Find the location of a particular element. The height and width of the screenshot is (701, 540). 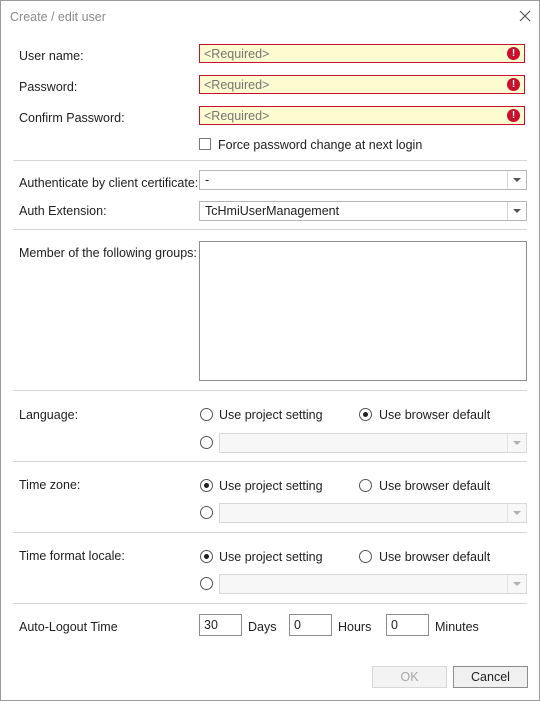

autologout-hours-input is located at coordinates (311, 625).